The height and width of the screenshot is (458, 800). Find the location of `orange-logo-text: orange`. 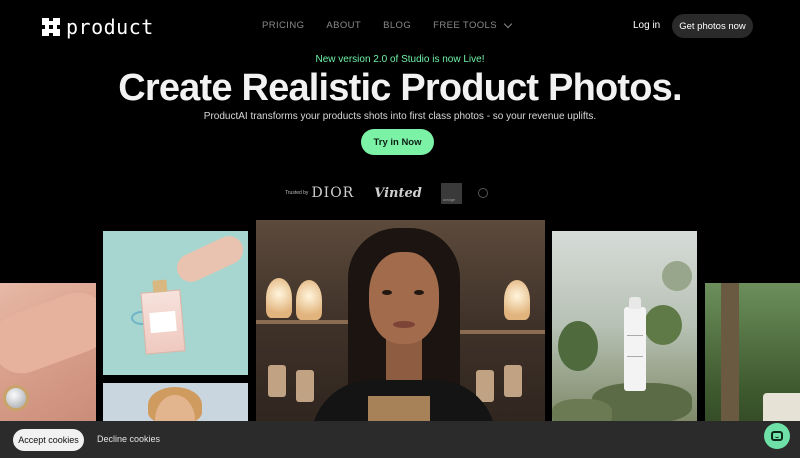

orange-logo-text: orange is located at coordinates (449, 199).